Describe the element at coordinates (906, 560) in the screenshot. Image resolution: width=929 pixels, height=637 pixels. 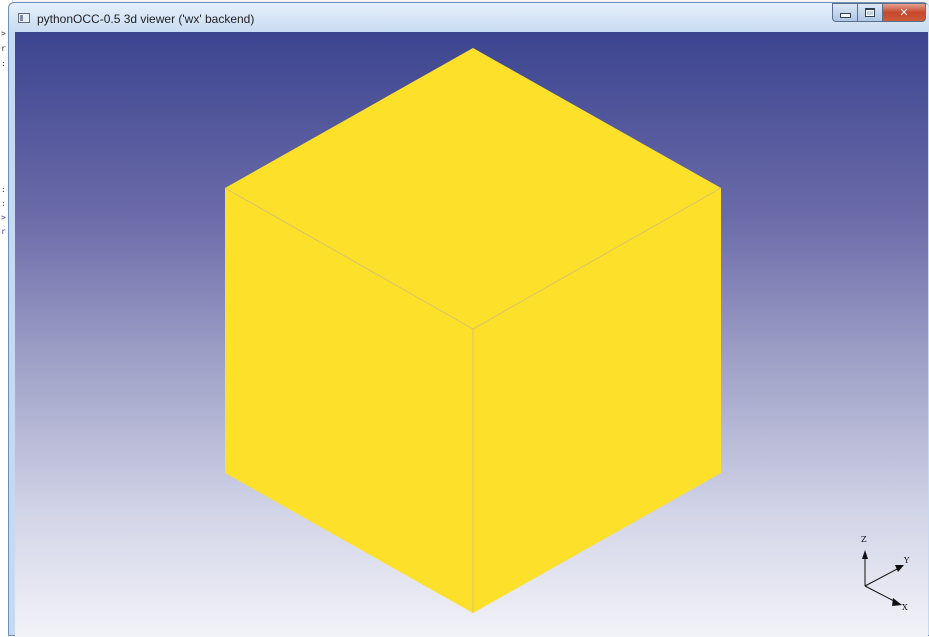
I see `y-axis-label: Y` at that location.